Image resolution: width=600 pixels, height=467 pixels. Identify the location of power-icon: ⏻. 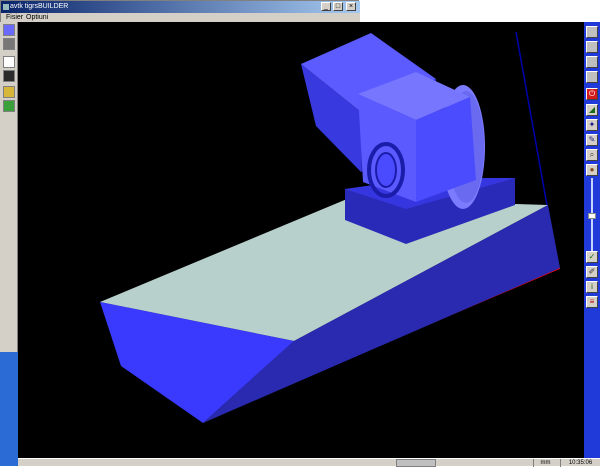
(592, 94).